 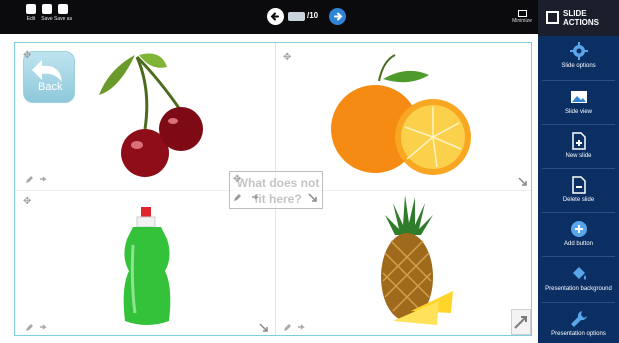 I want to click on pineapple-illustration, so click(x=417, y=260).